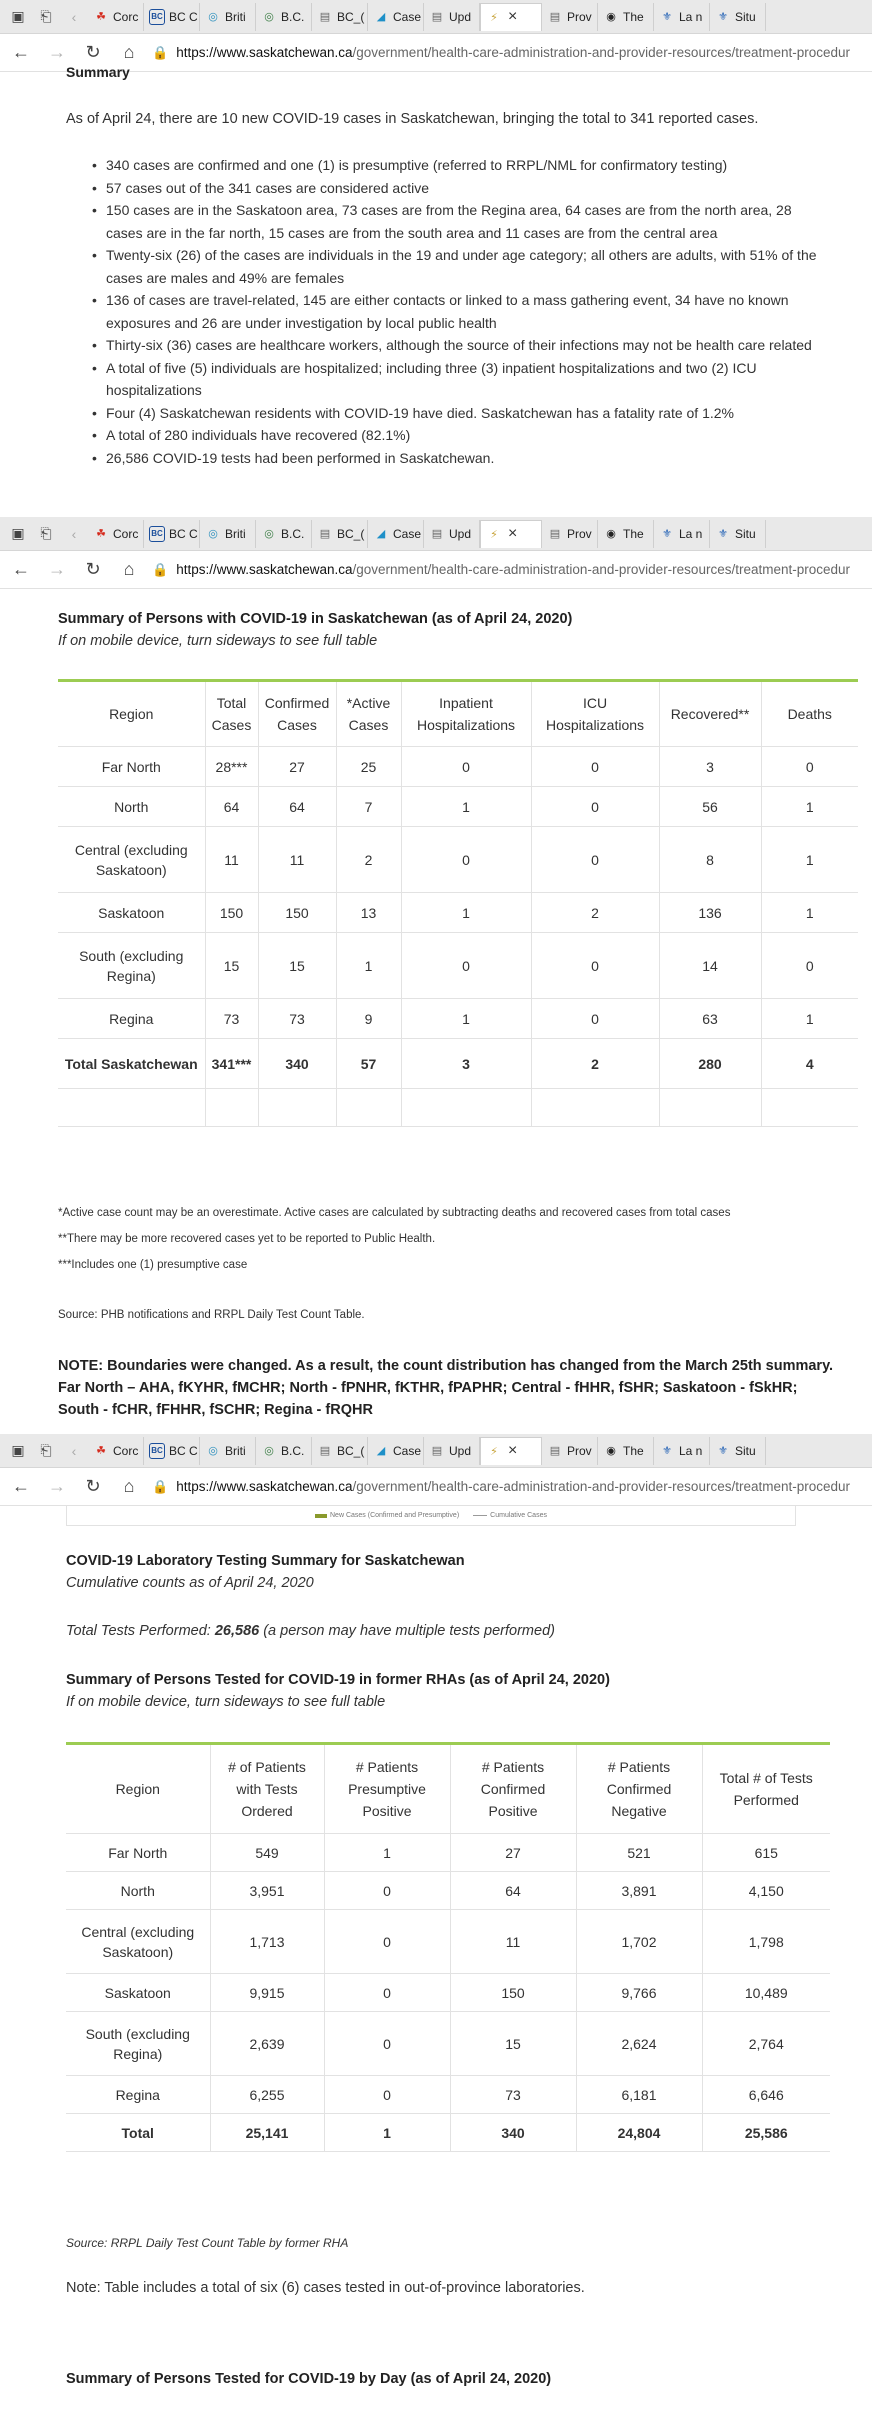  Describe the element at coordinates (458, 859) in the screenshot. I see `table-row: Central (excluding Saskatoon) 11 11 2 0 0 8 1` at that location.